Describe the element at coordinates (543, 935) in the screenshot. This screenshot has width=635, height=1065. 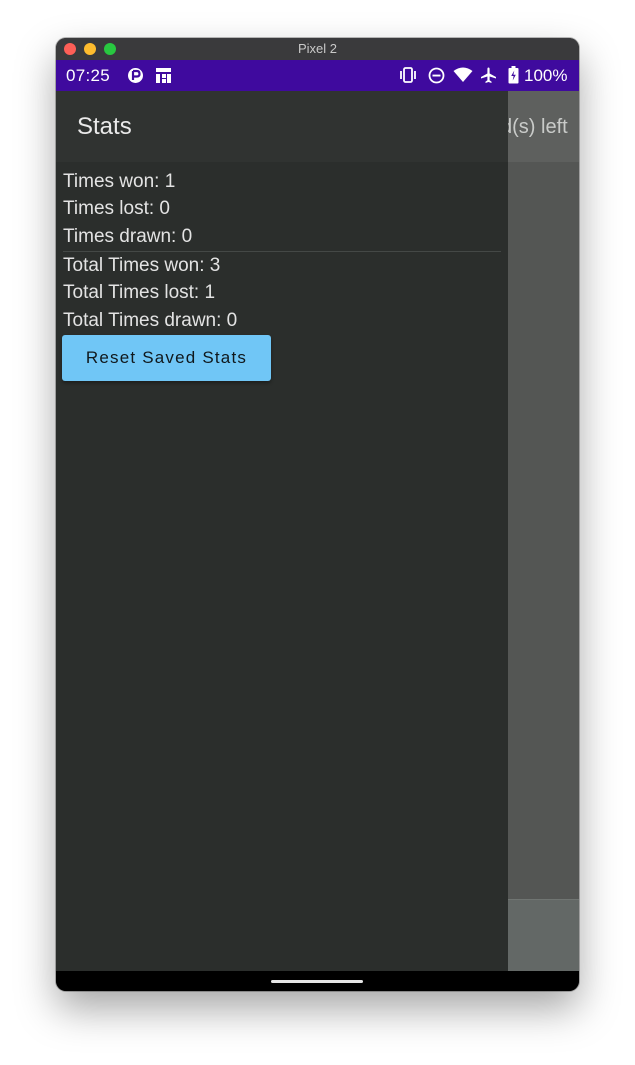
I see `background-bottom-bar` at that location.